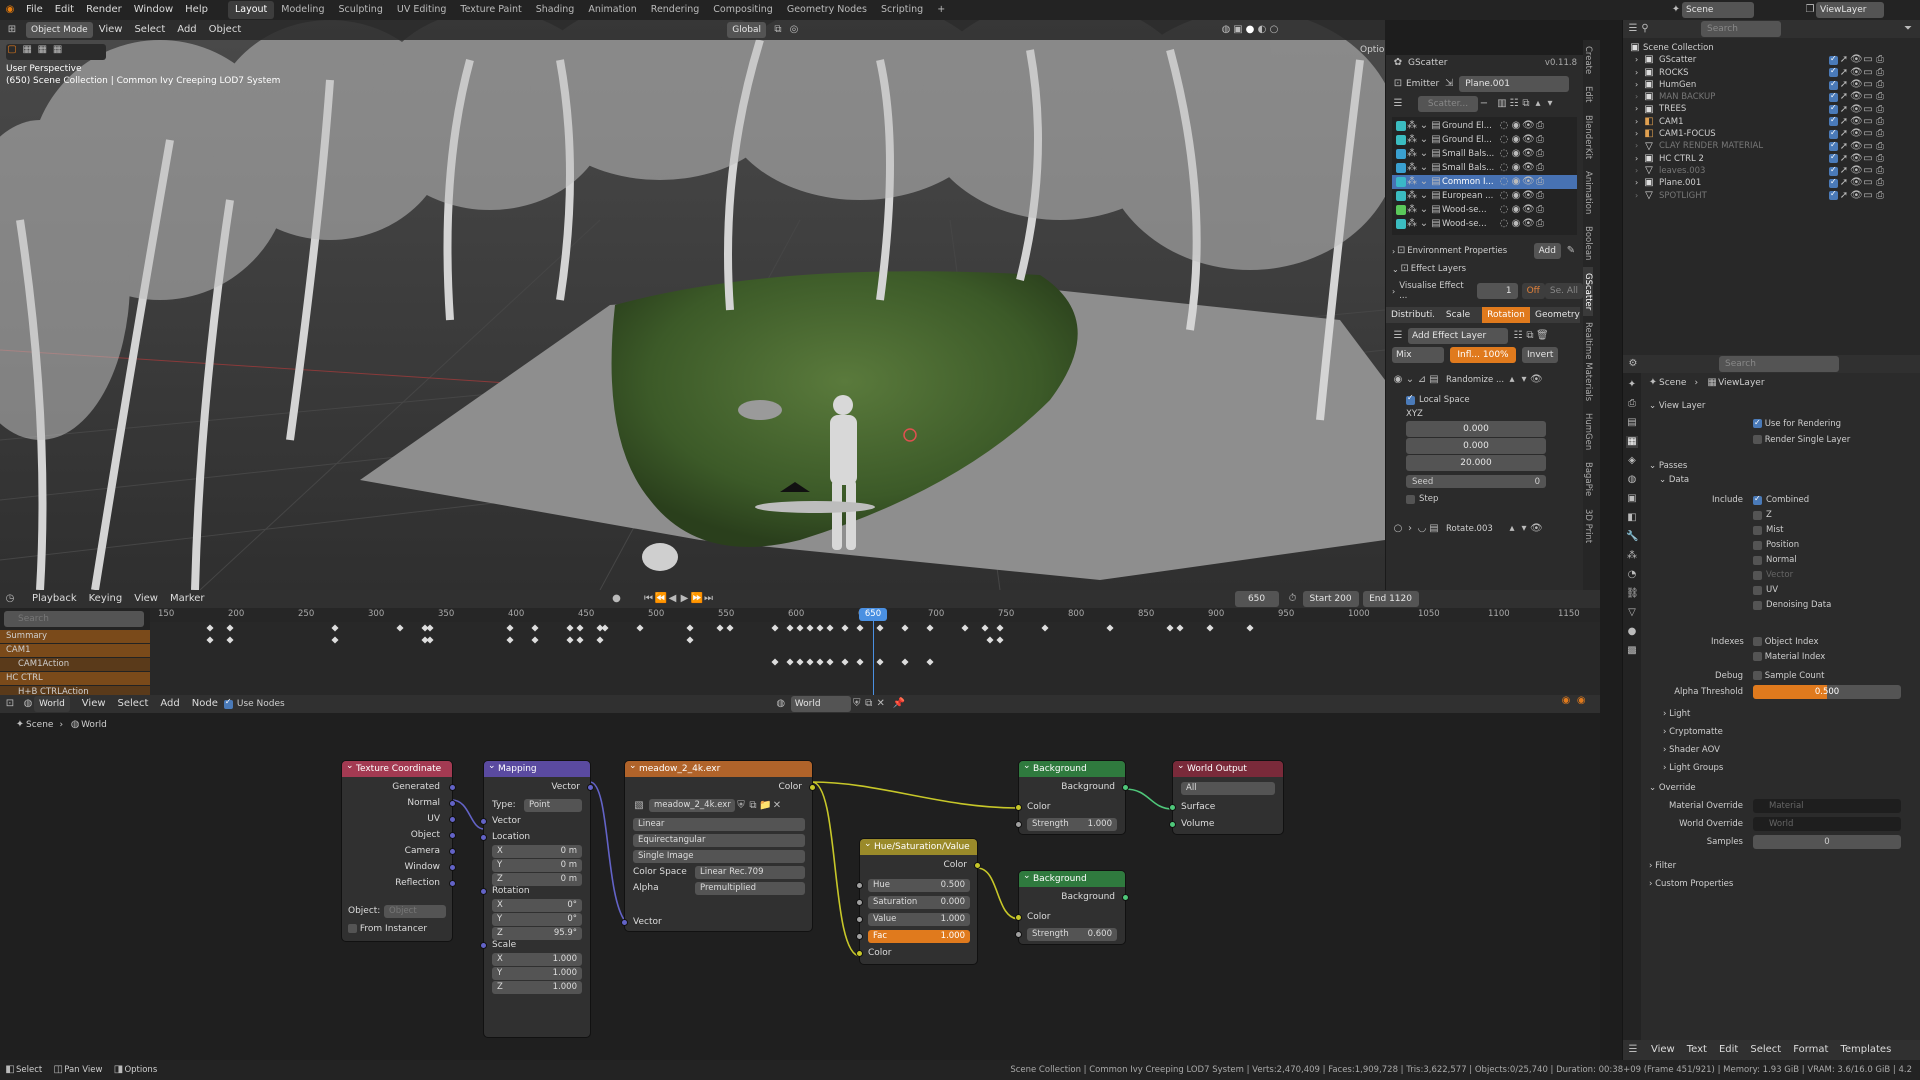  Describe the element at coordinates (1484, 126) in the screenshot. I see `scatter-layer-row: ⁂ ⌄ ▤ Ground El... ◌ ◉ 👁 ⎙` at that location.